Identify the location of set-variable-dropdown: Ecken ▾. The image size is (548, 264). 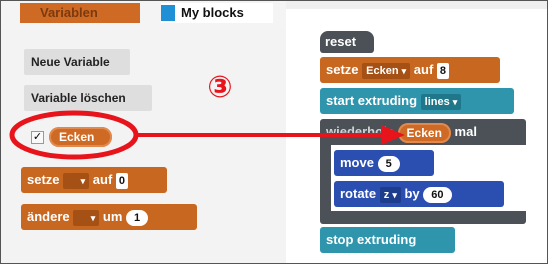
(386, 70).